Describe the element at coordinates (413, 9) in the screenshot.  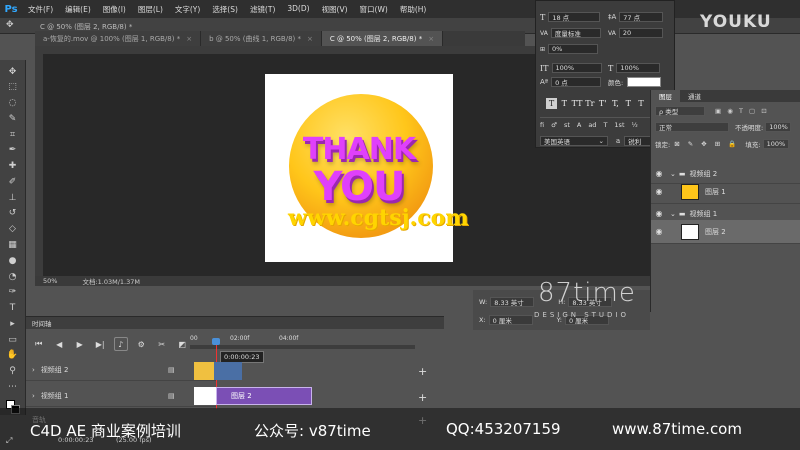
I see `menu-item-10: 帮助(H)` at that location.